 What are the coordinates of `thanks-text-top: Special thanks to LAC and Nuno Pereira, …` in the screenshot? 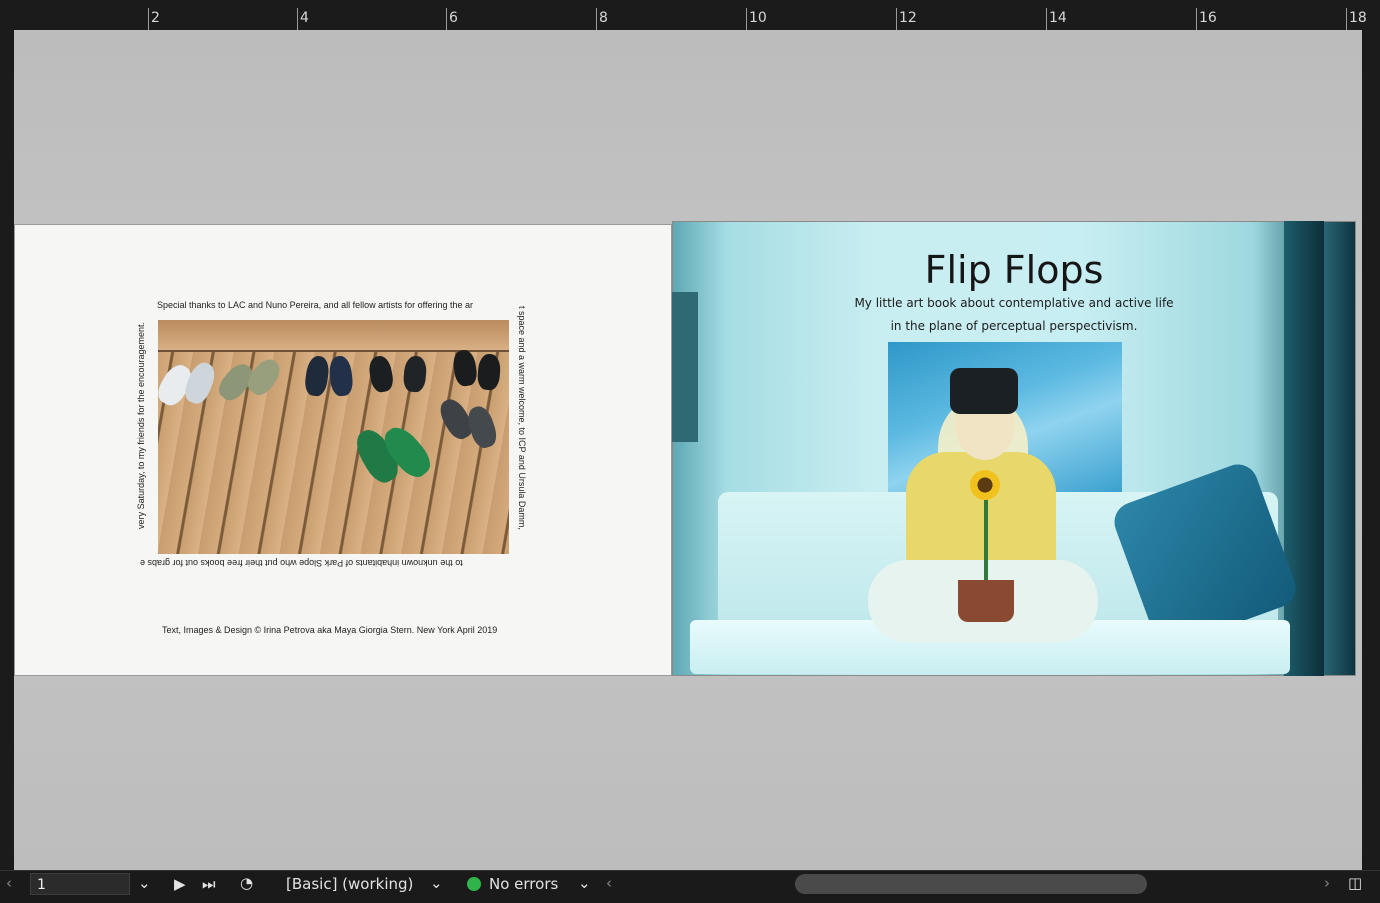 It's located at (315, 305).